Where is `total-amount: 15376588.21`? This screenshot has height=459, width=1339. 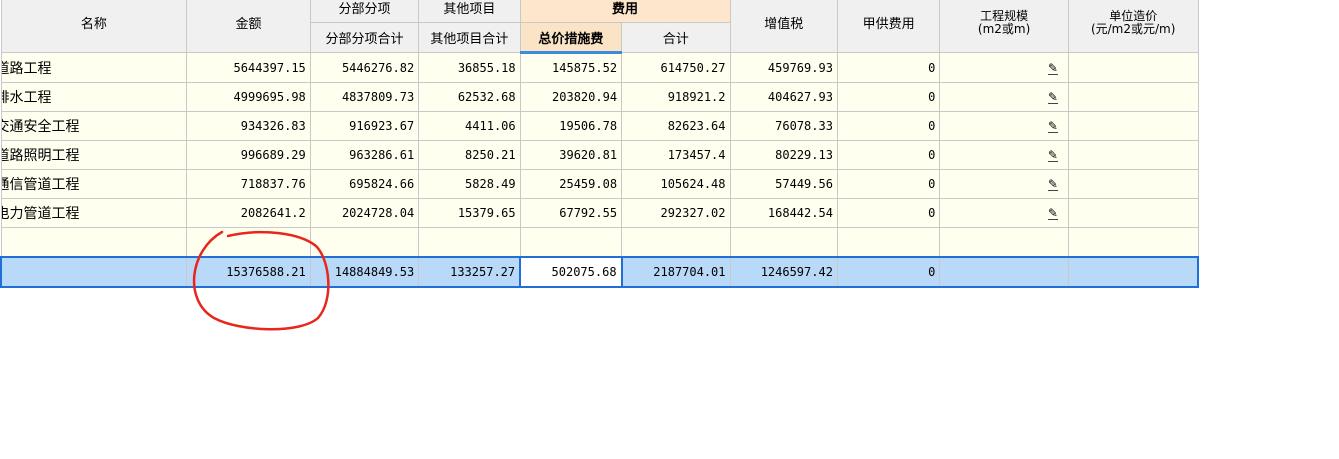
total-amount: 15376588.21 is located at coordinates (248, 272).